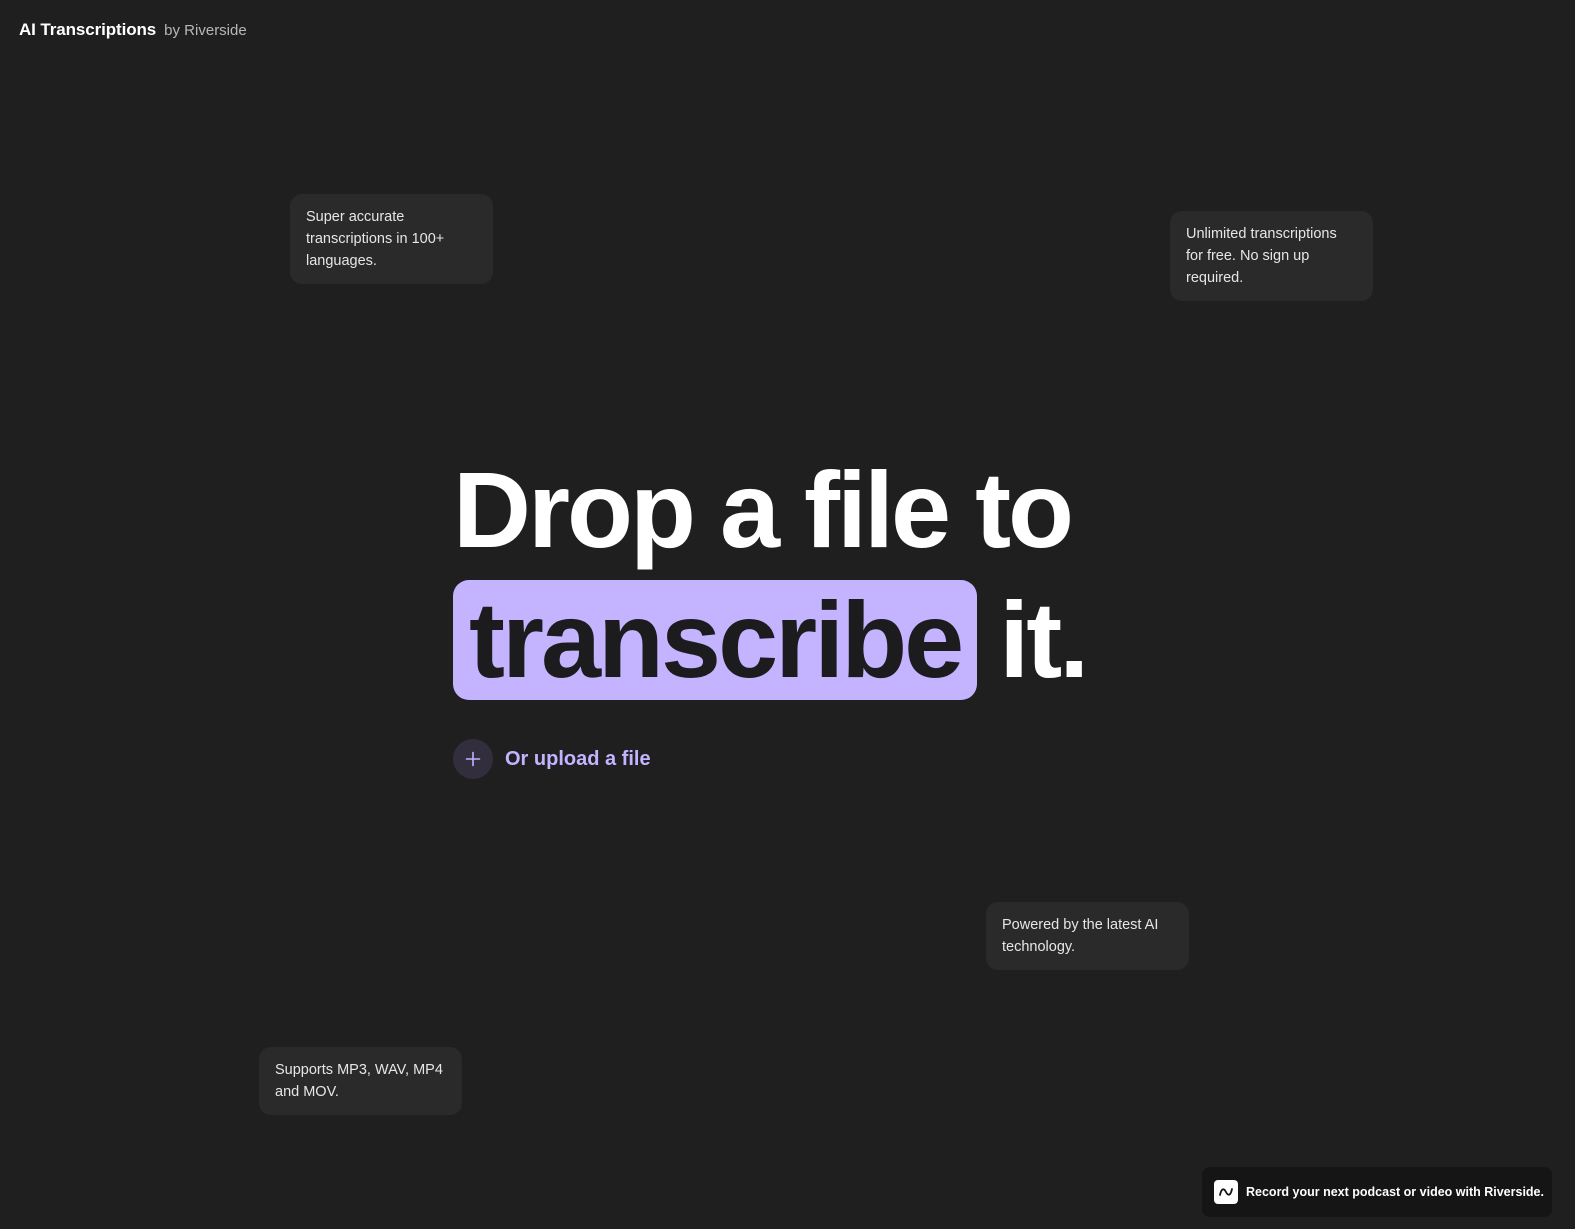  Describe the element at coordinates (88, 29) in the screenshot. I see `brand-name: AI Transcriptions` at that location.